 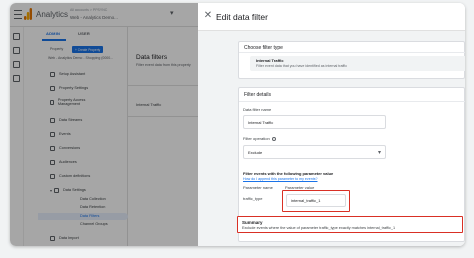 I want to click on sheet-header: ✕ Edit data filter, so click(x=331, y=17).